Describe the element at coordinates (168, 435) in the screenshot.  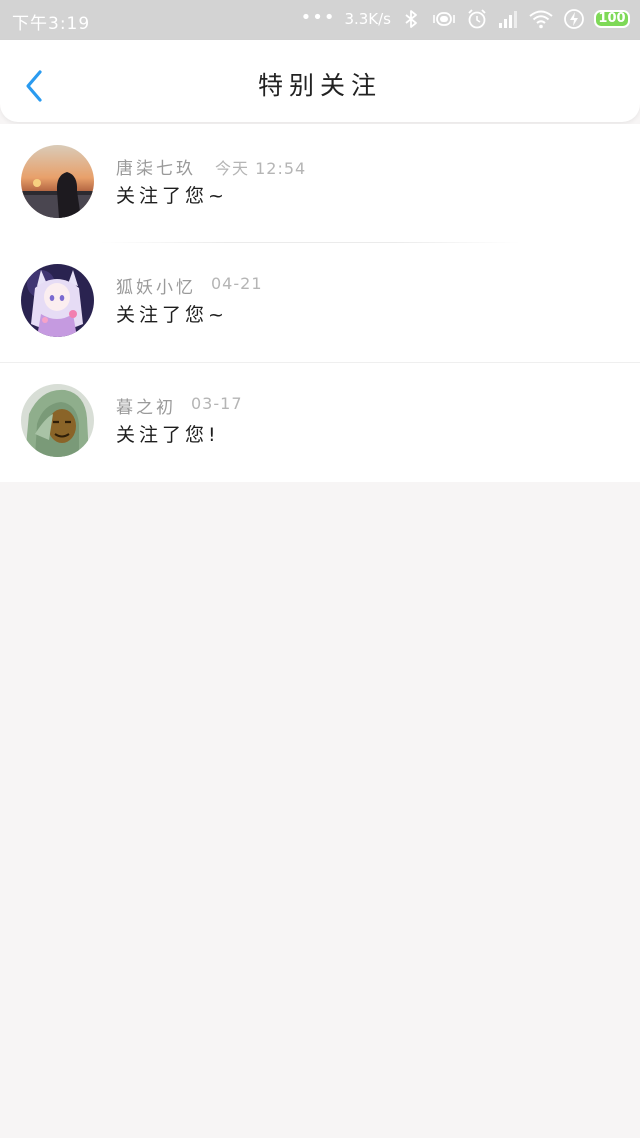
I see `item-message: 关注了您!` at that location.